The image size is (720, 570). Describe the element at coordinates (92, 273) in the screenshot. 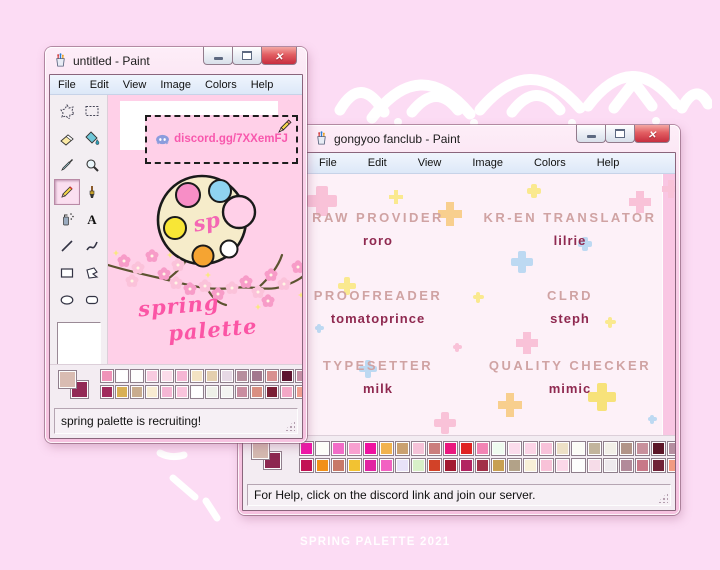

I see `tool-polygon` at that location.